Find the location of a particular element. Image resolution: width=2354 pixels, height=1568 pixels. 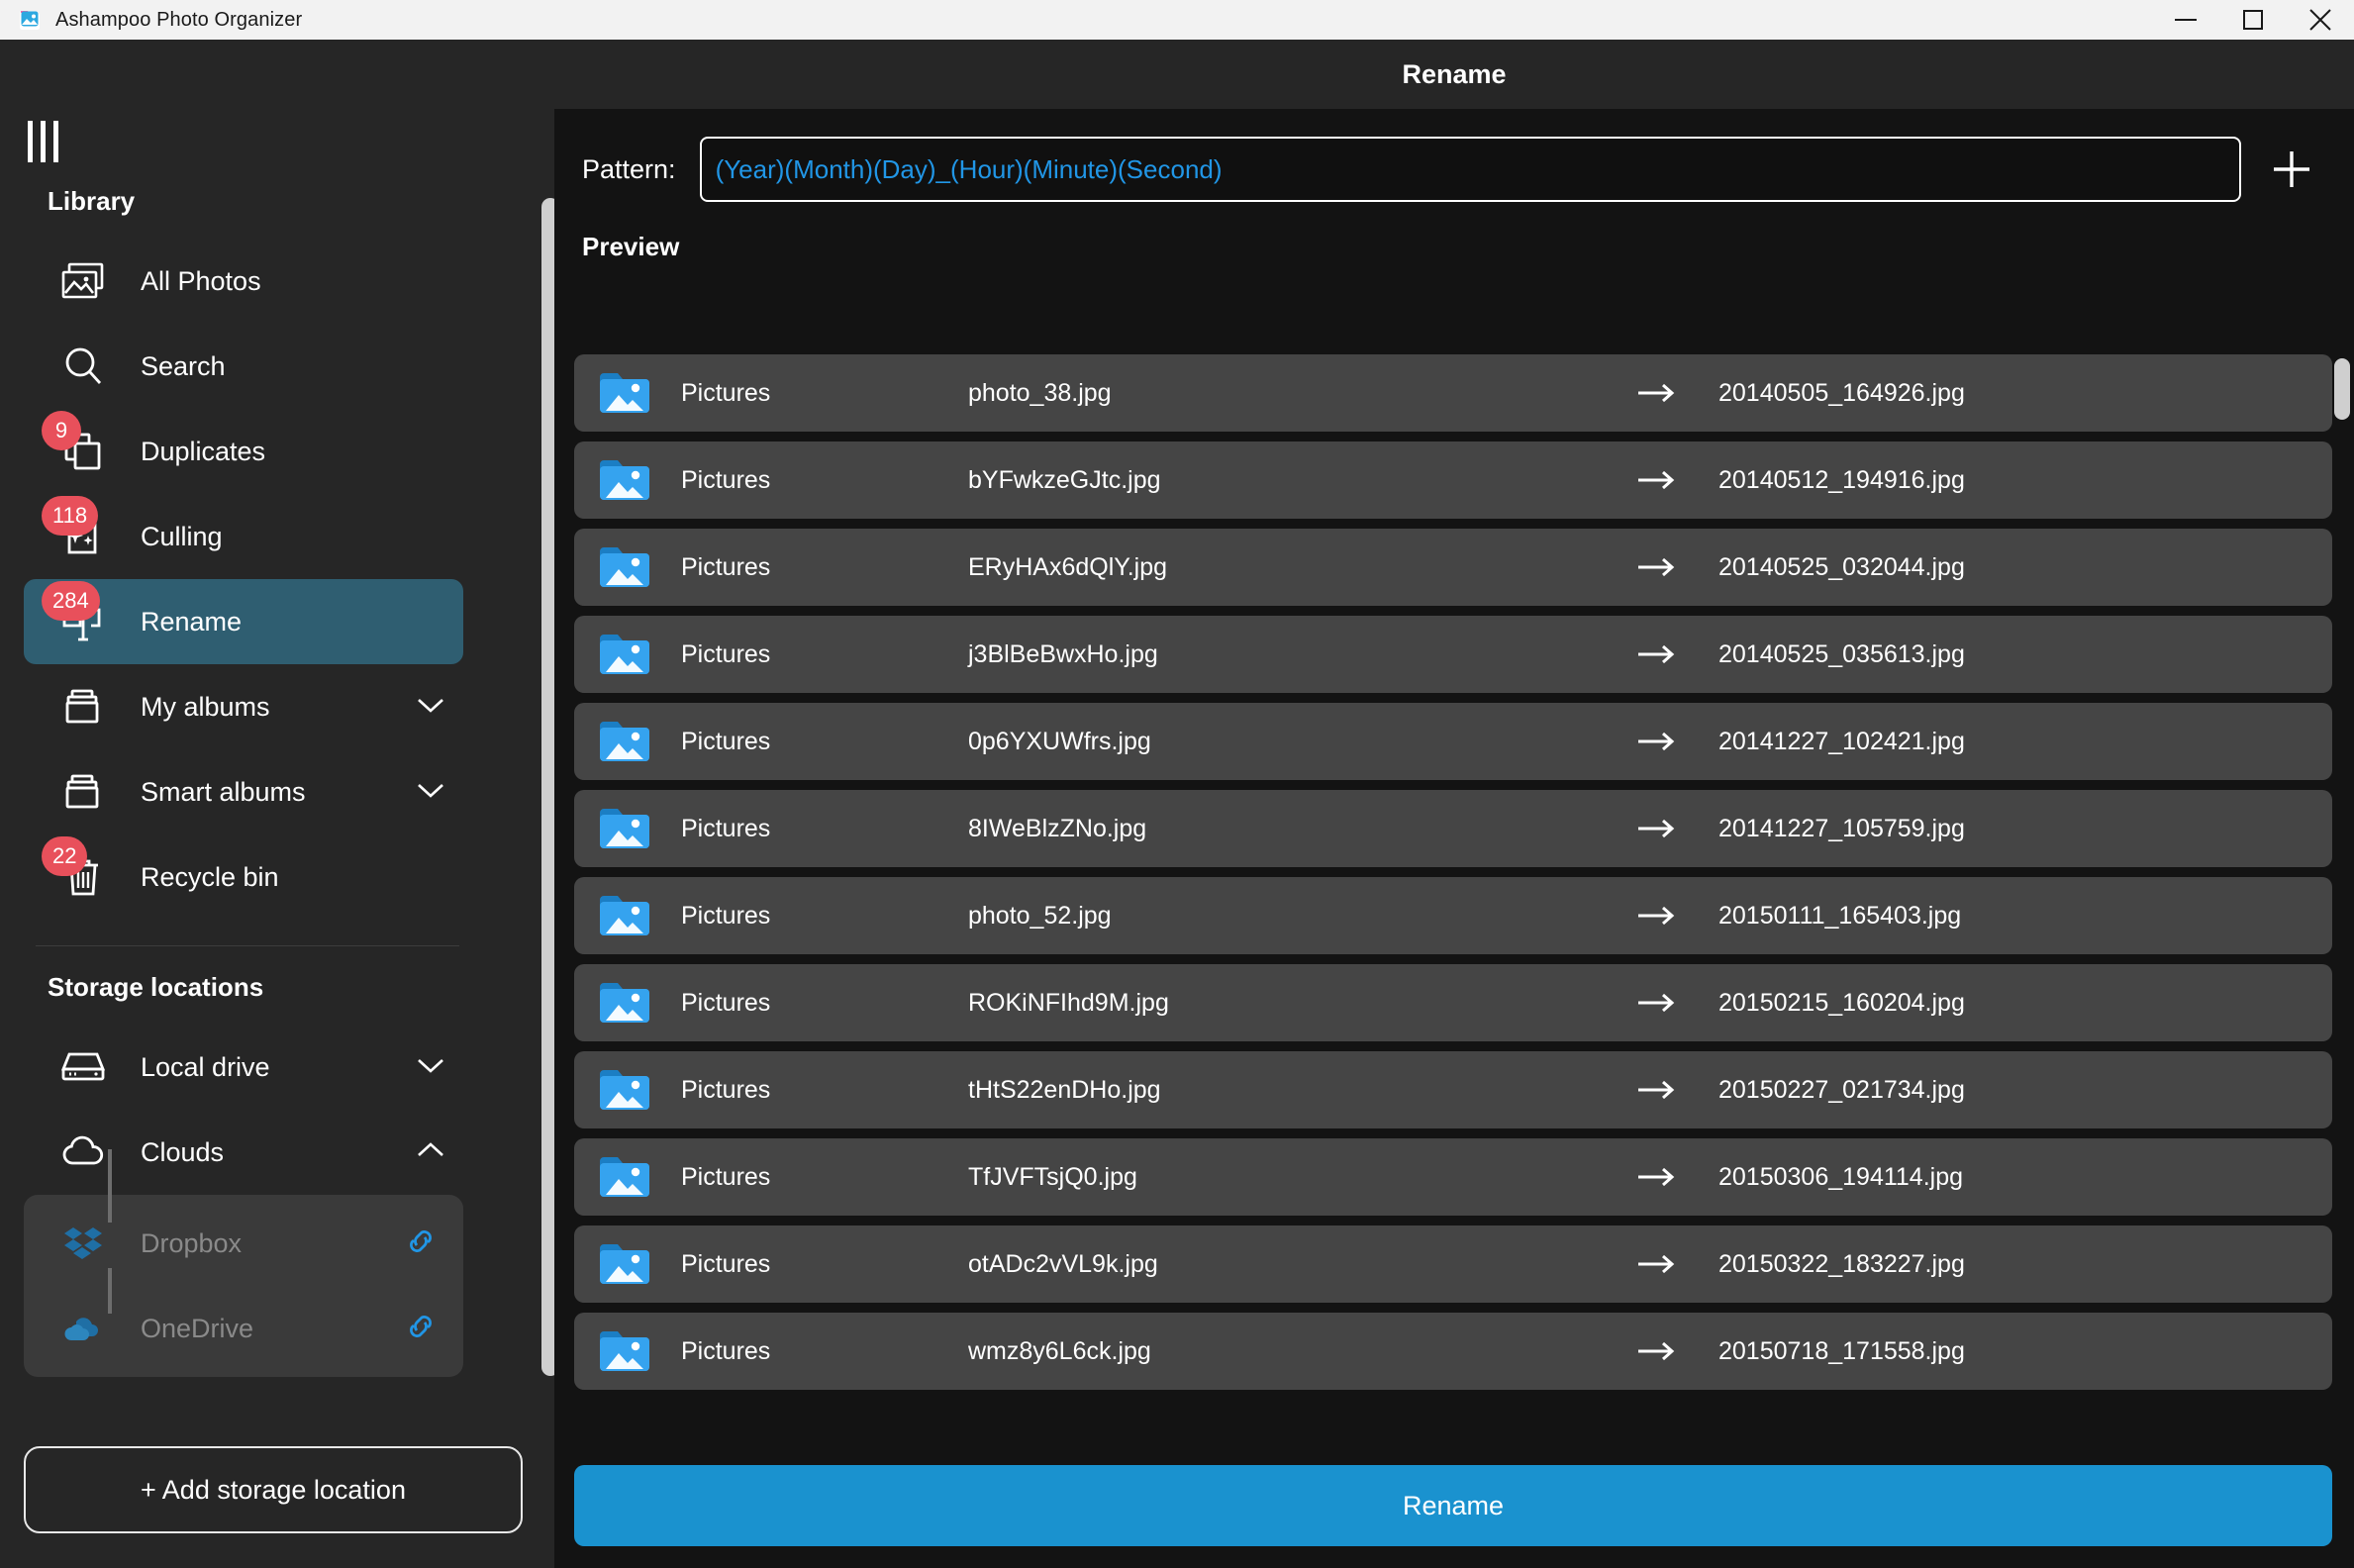

onedrive-icon is located at coordinates (83, 1328).